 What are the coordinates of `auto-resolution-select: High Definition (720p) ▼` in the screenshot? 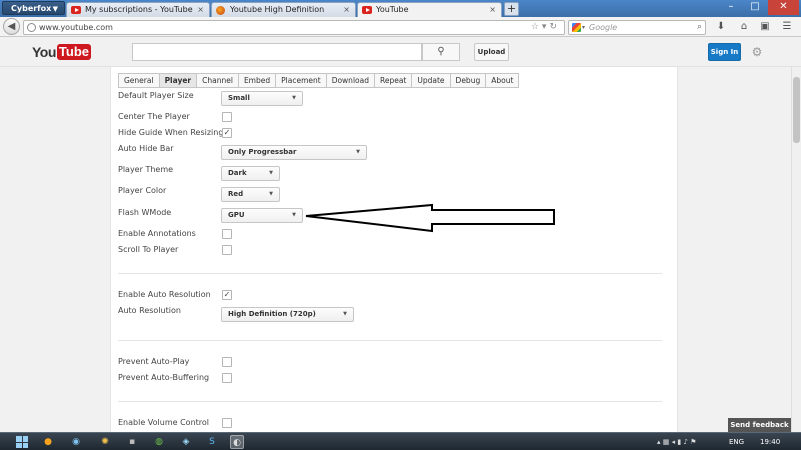 It's located at (287, 314).